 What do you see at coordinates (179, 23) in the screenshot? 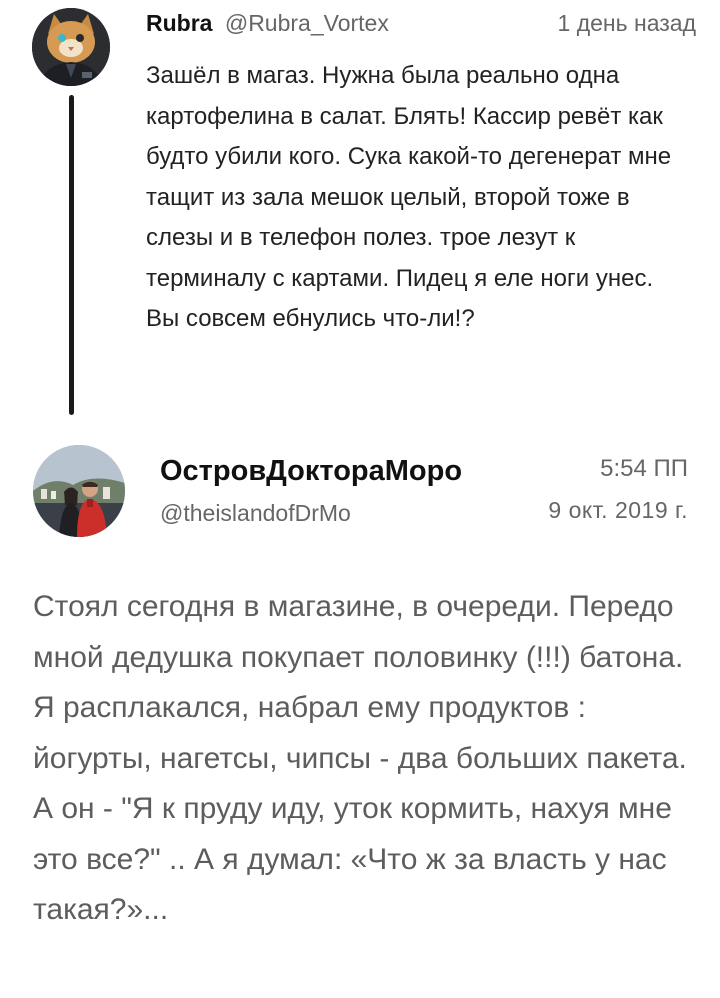
I see `user-name: Rubra` at bounding box center [179, 23].